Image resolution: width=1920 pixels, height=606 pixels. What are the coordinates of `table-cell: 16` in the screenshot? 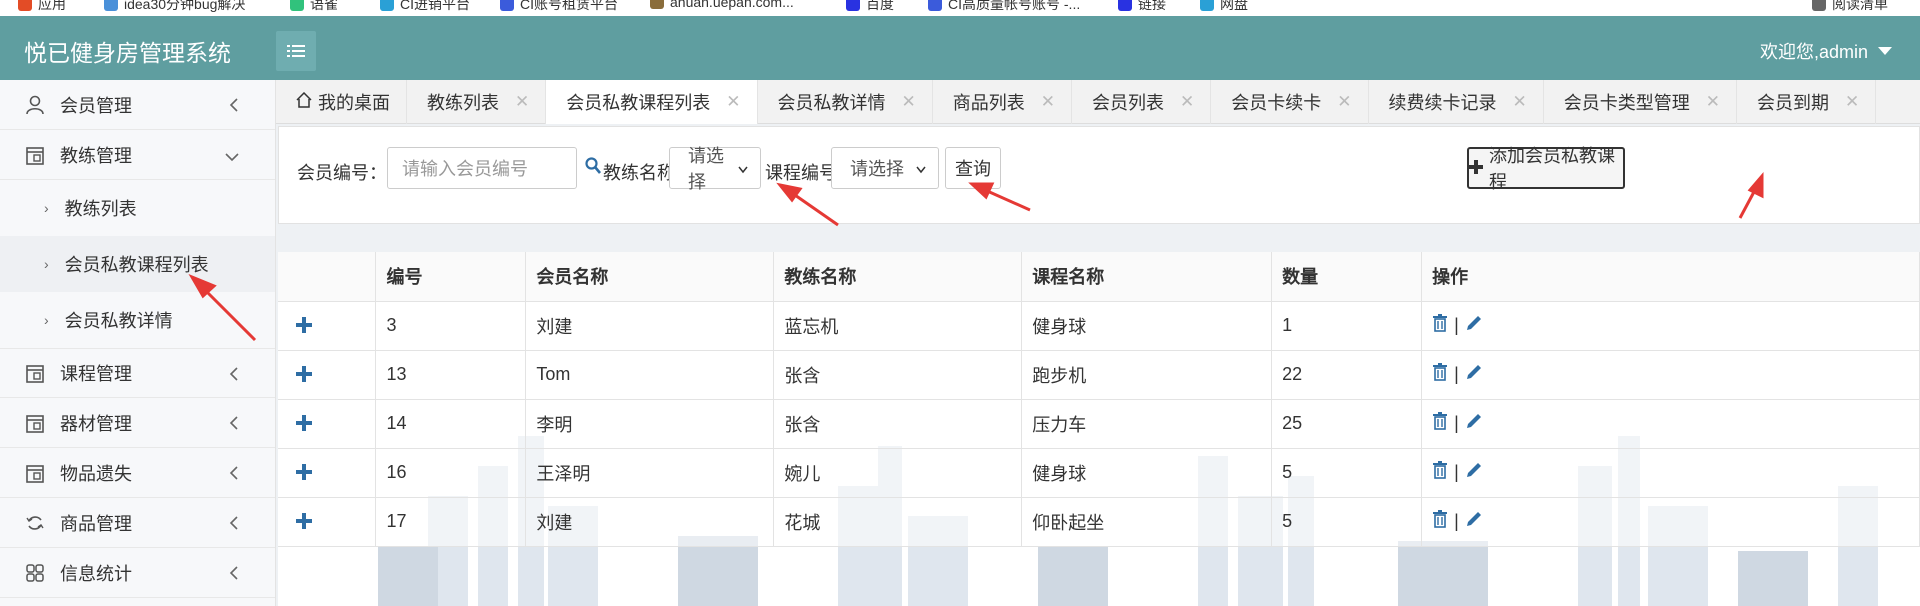 It's located at (451, 473).